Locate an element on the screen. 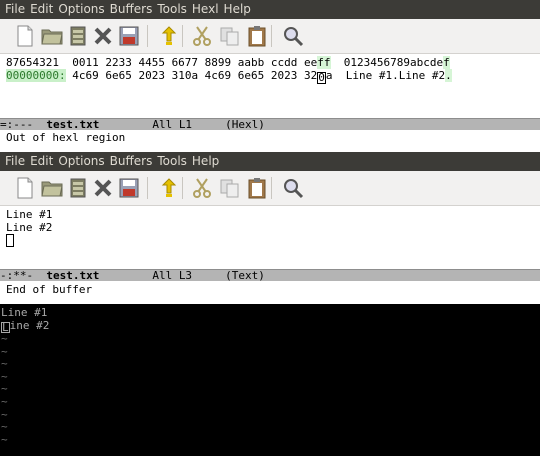 The image size is (540, 456). menu2-edit: Edit is located at coordinates (39, 161).